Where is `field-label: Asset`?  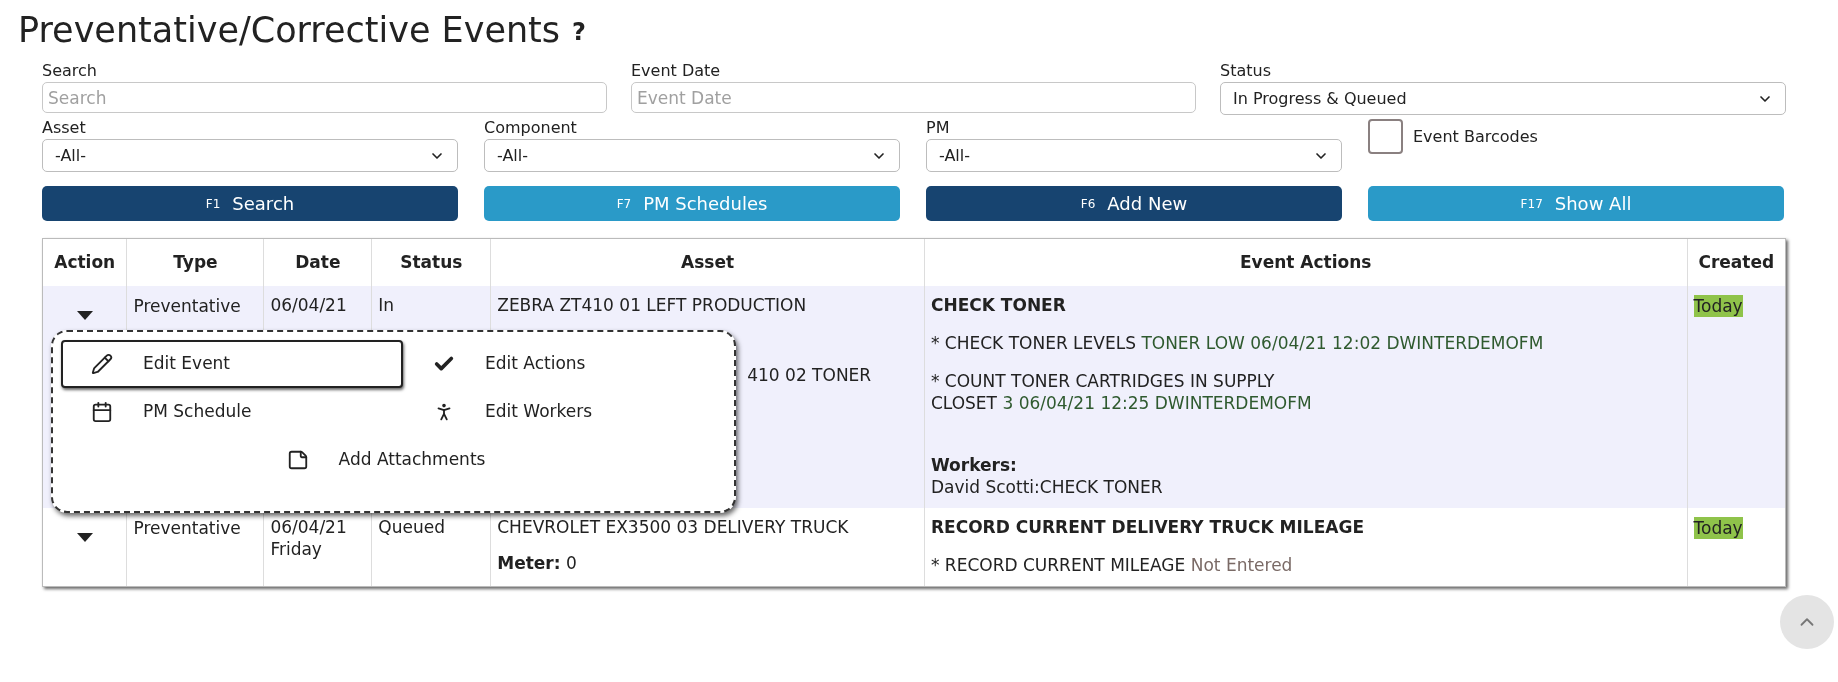 field-label: Asset is located at coordinates (64, 128).